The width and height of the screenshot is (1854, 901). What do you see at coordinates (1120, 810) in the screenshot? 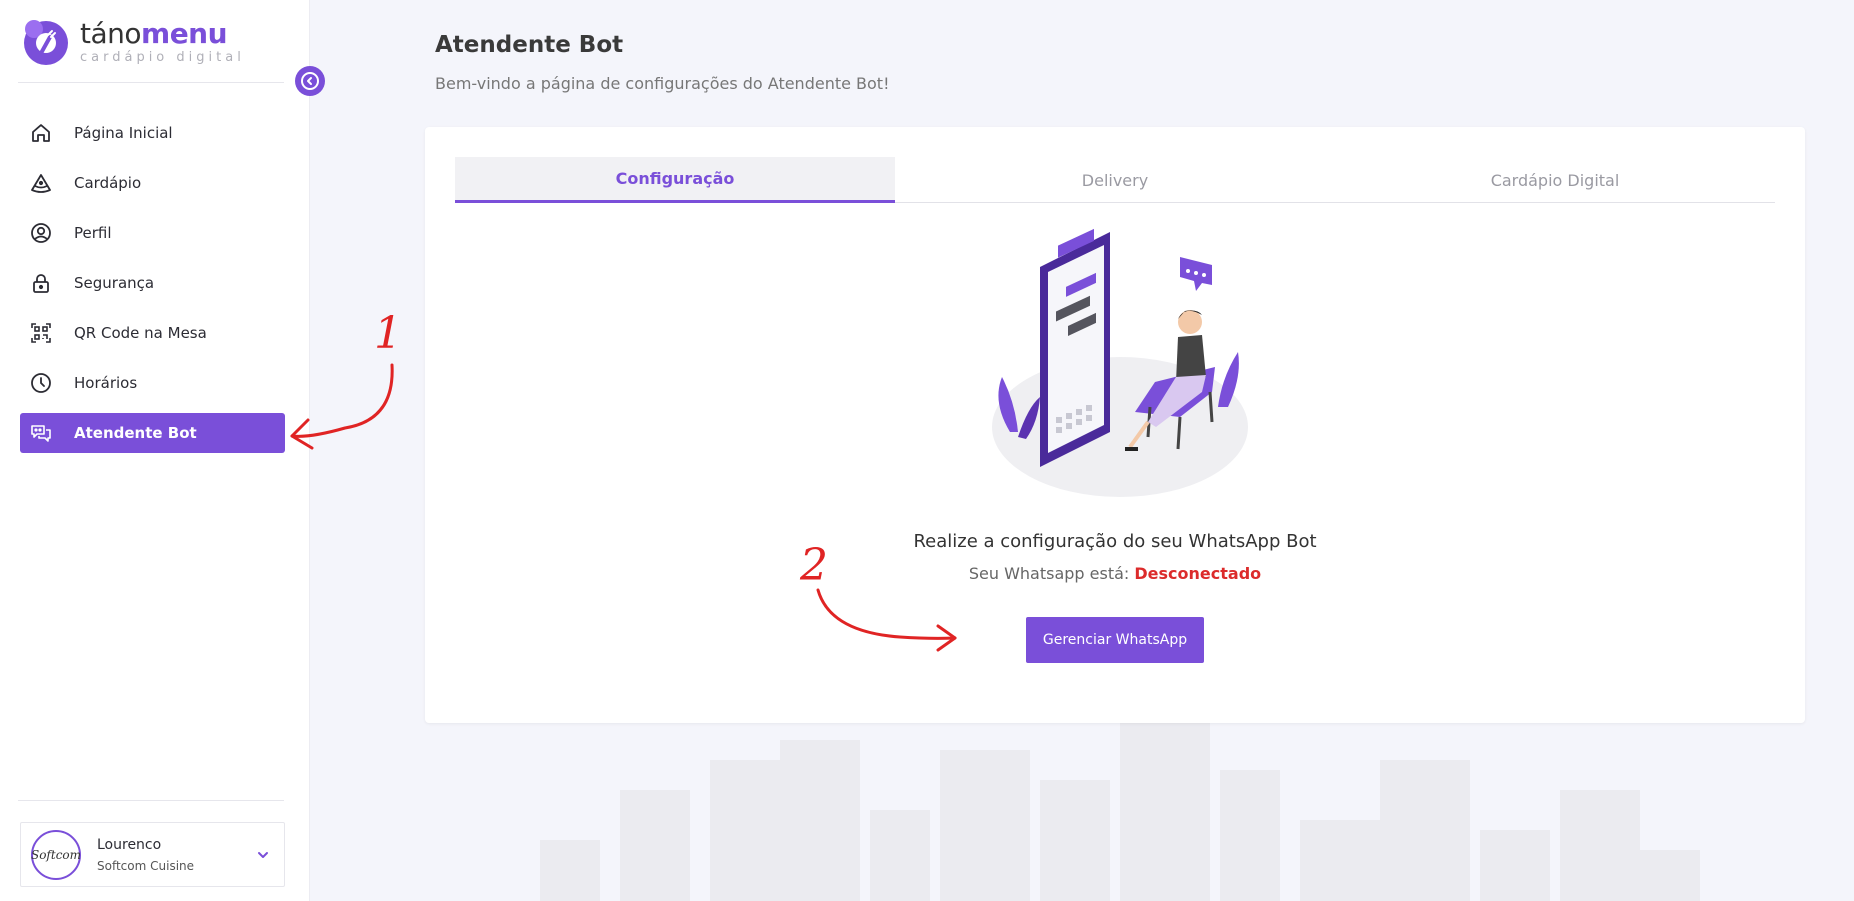
I see `city-skyline-background` at bounding box center [1120, 810].